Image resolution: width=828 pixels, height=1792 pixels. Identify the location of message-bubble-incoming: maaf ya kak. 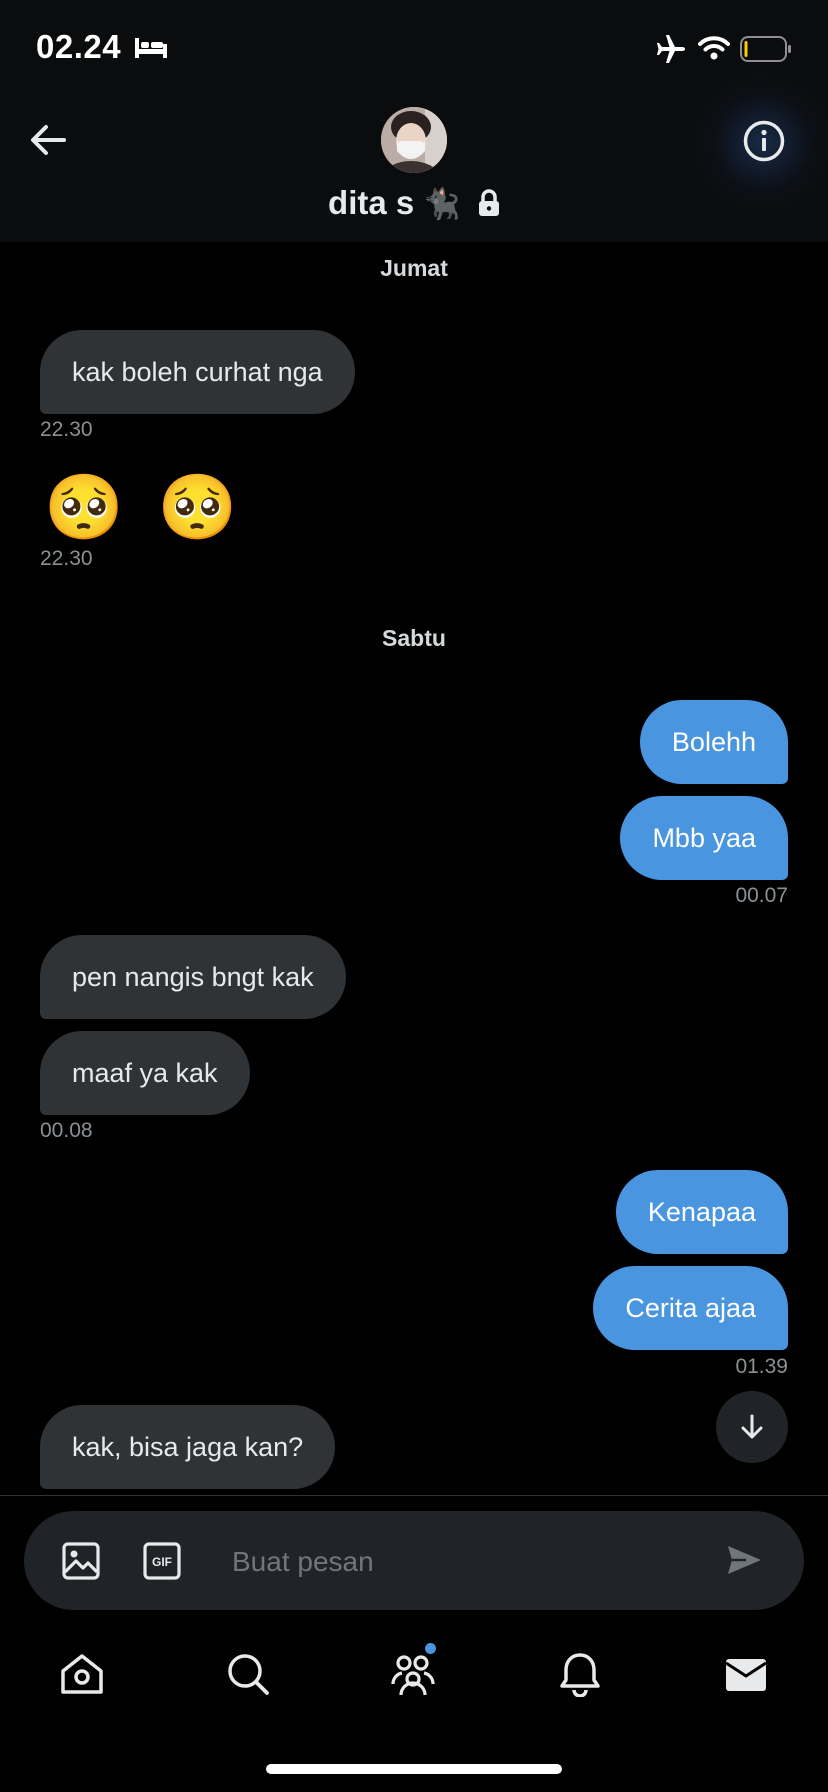
(145, 1073).